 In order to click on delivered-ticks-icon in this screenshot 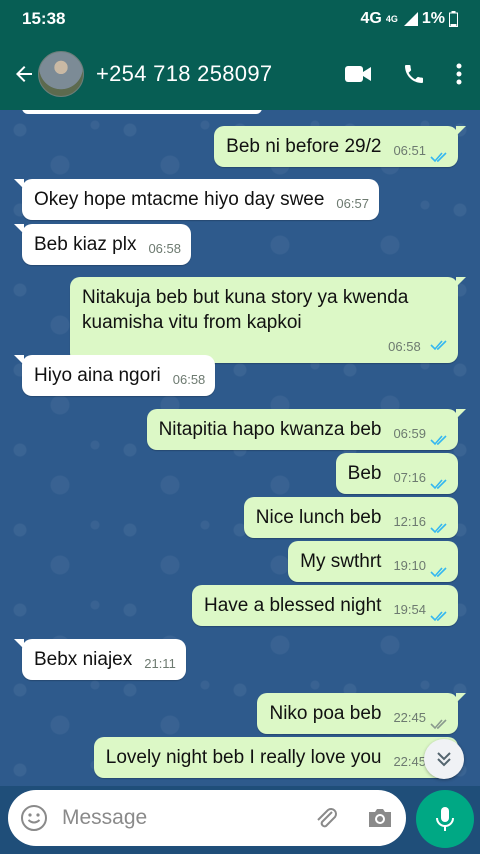, I will do `click(438, 724)`.